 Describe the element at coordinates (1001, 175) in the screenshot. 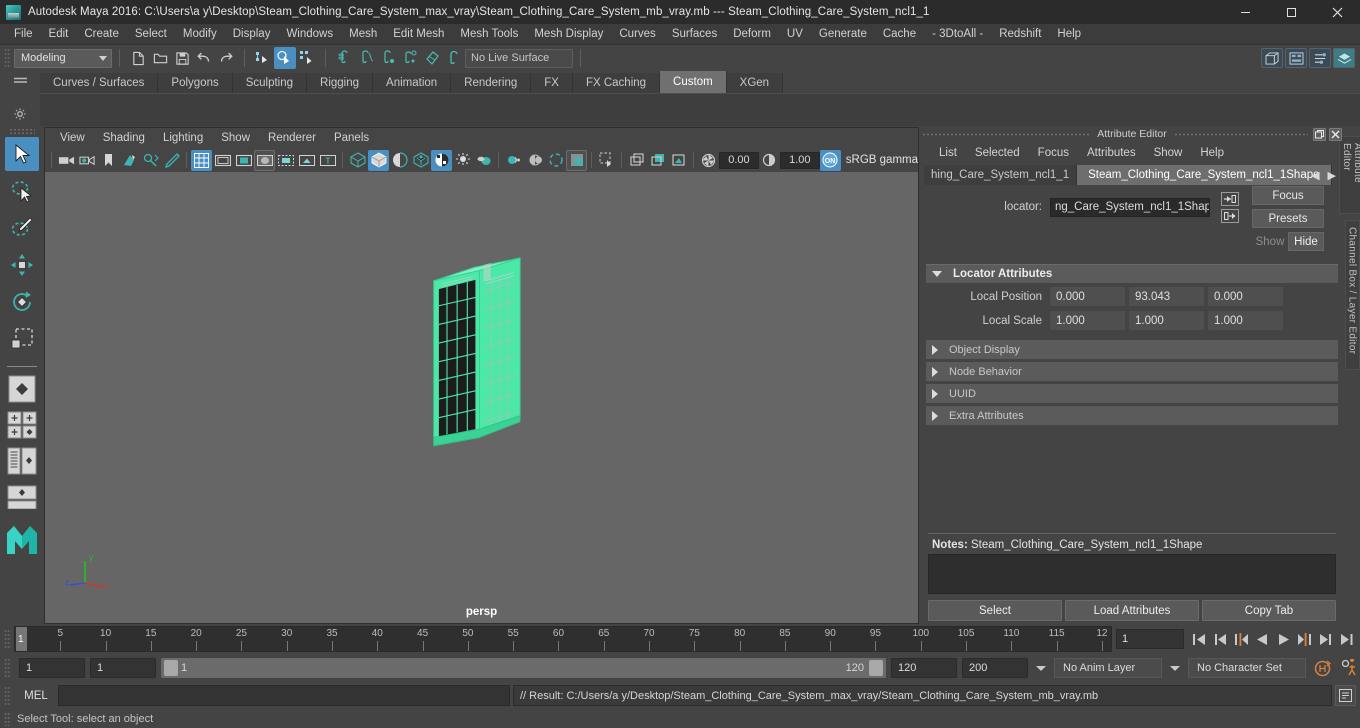

I see `ae-node-tab-transform: hing_Care_System_ncl1_1` at that location.